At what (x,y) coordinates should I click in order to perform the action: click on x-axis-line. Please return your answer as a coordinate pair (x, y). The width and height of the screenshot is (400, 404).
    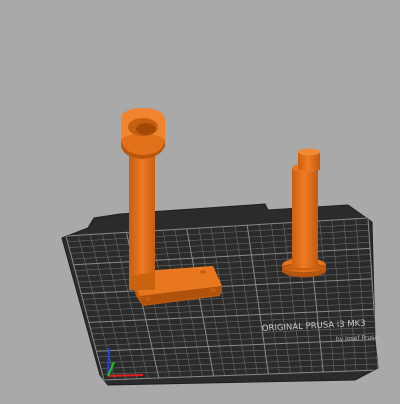
    Looking at the image, I should click on (125, 375).